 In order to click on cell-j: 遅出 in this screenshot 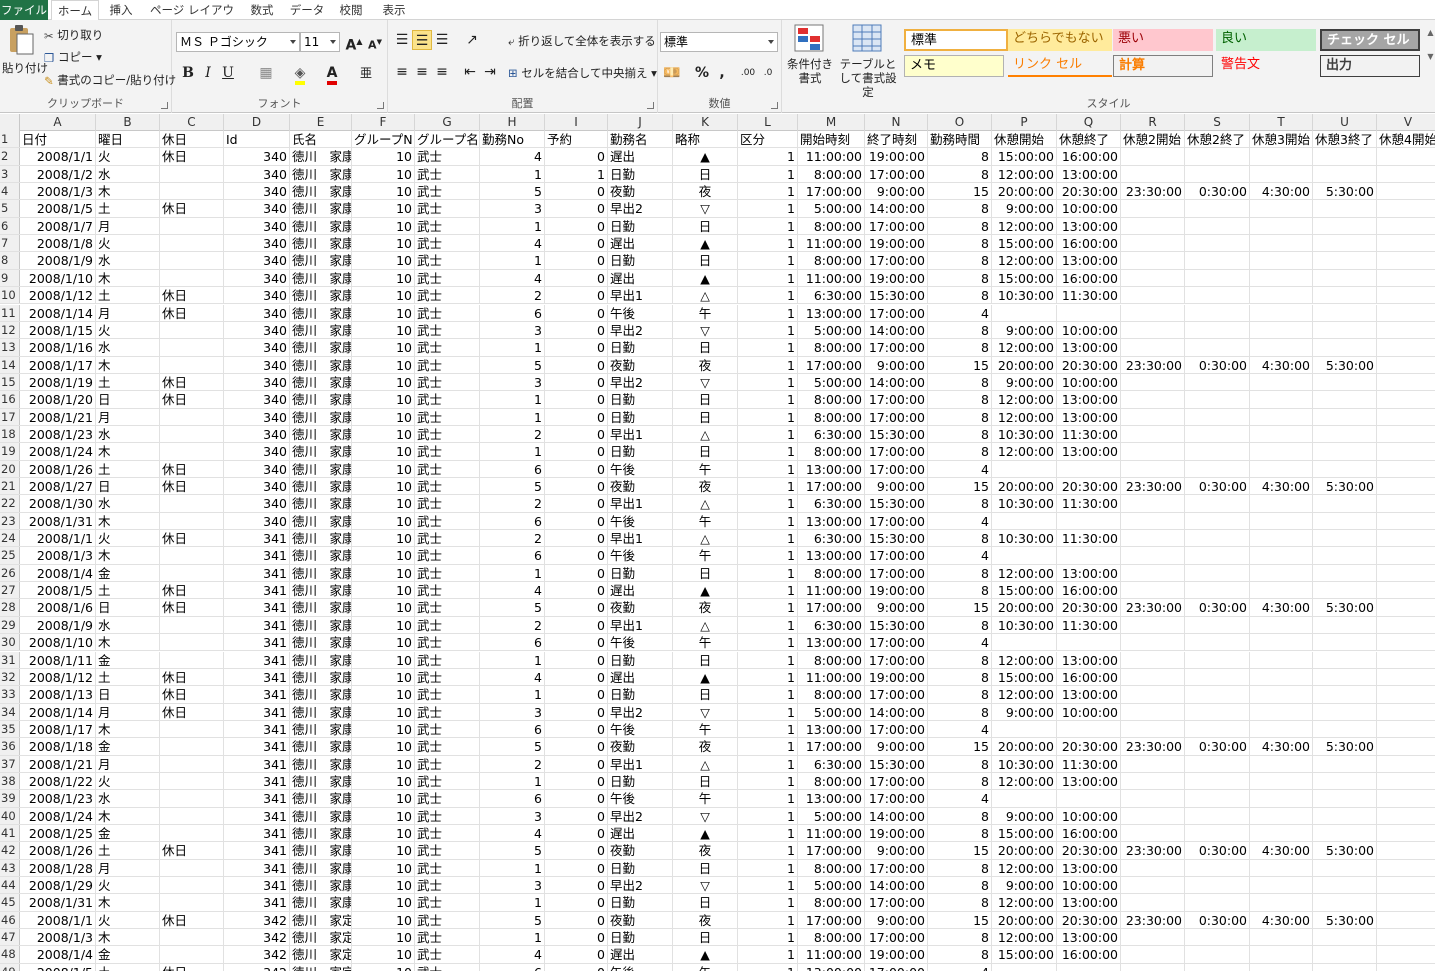, I will do `click(640, 954)`.